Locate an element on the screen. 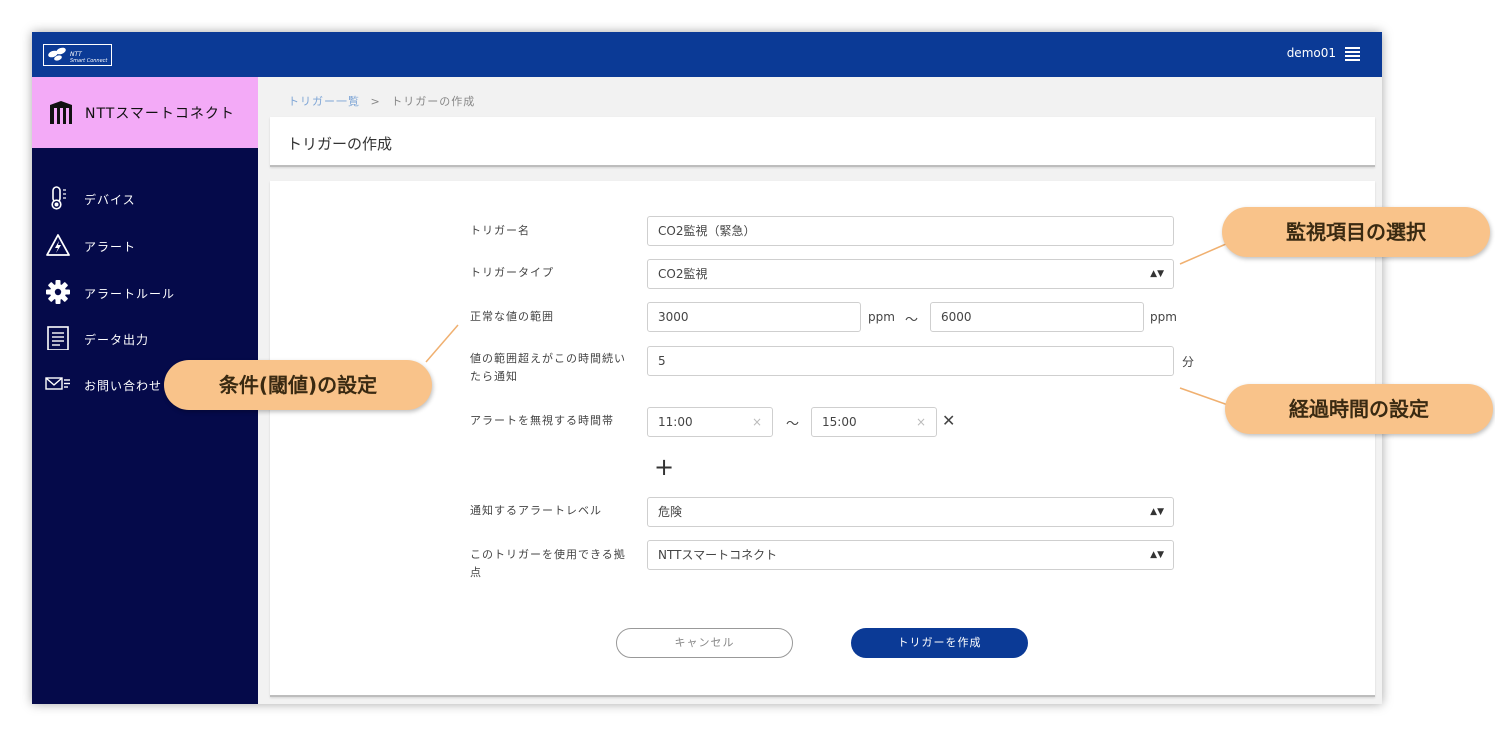 The image size is (1495, 736). callout-elapsed-time: 経過時間の設定 is located at coordinates (1359, 409).